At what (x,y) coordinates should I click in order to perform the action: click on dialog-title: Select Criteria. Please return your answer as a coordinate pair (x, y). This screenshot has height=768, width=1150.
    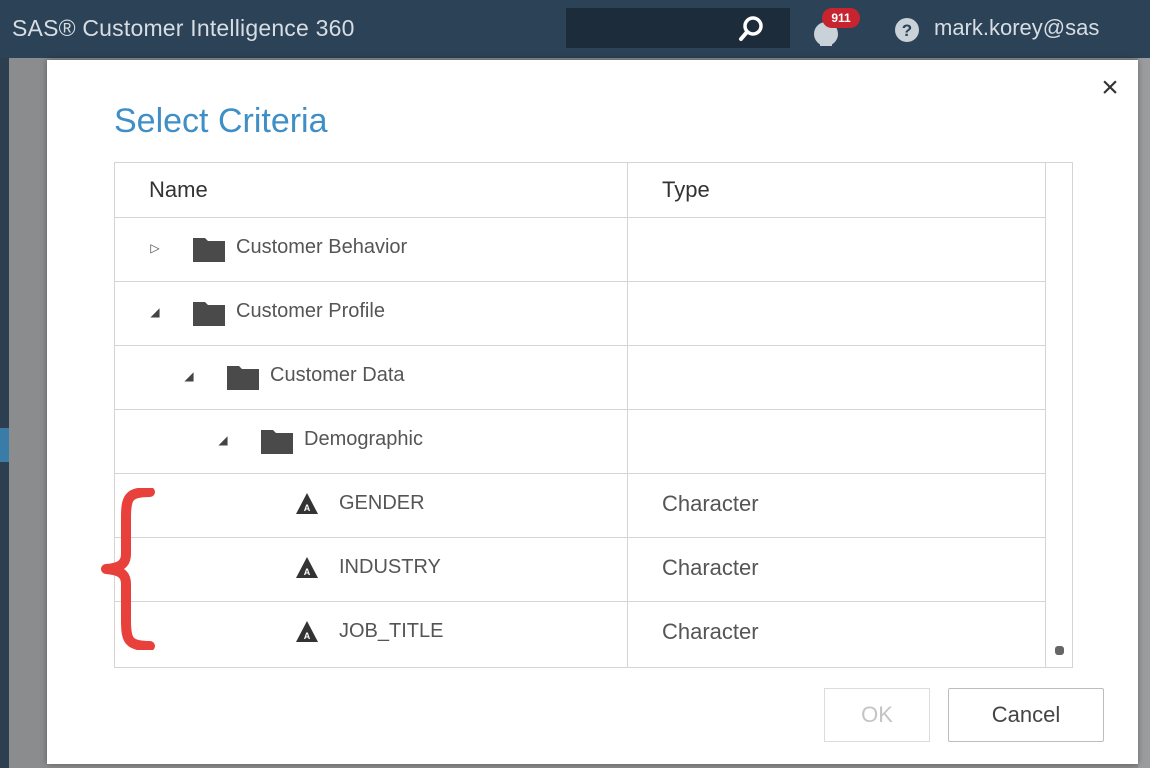
    Looking at the image, I should click on (221, 121).